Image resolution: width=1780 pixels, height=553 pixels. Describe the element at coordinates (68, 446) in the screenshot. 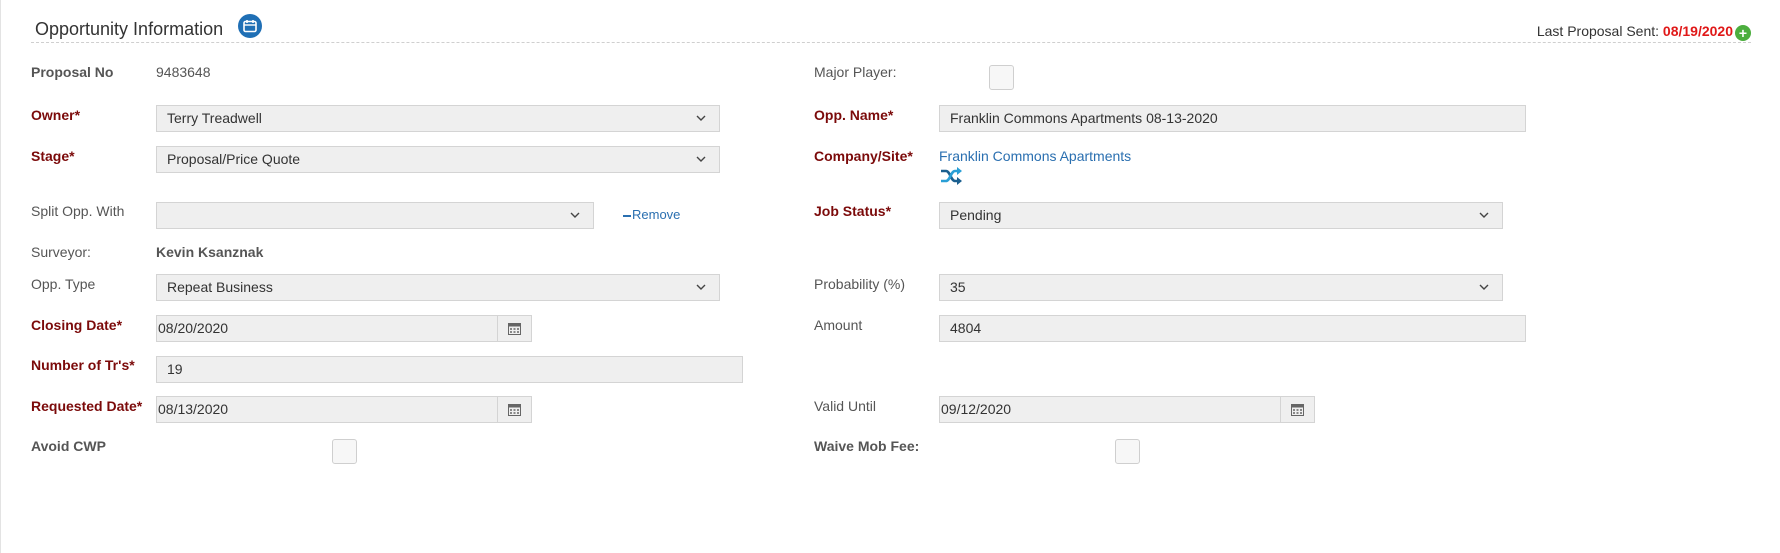

I see `avoid-cwp-label: Avoid CWP` at that location.